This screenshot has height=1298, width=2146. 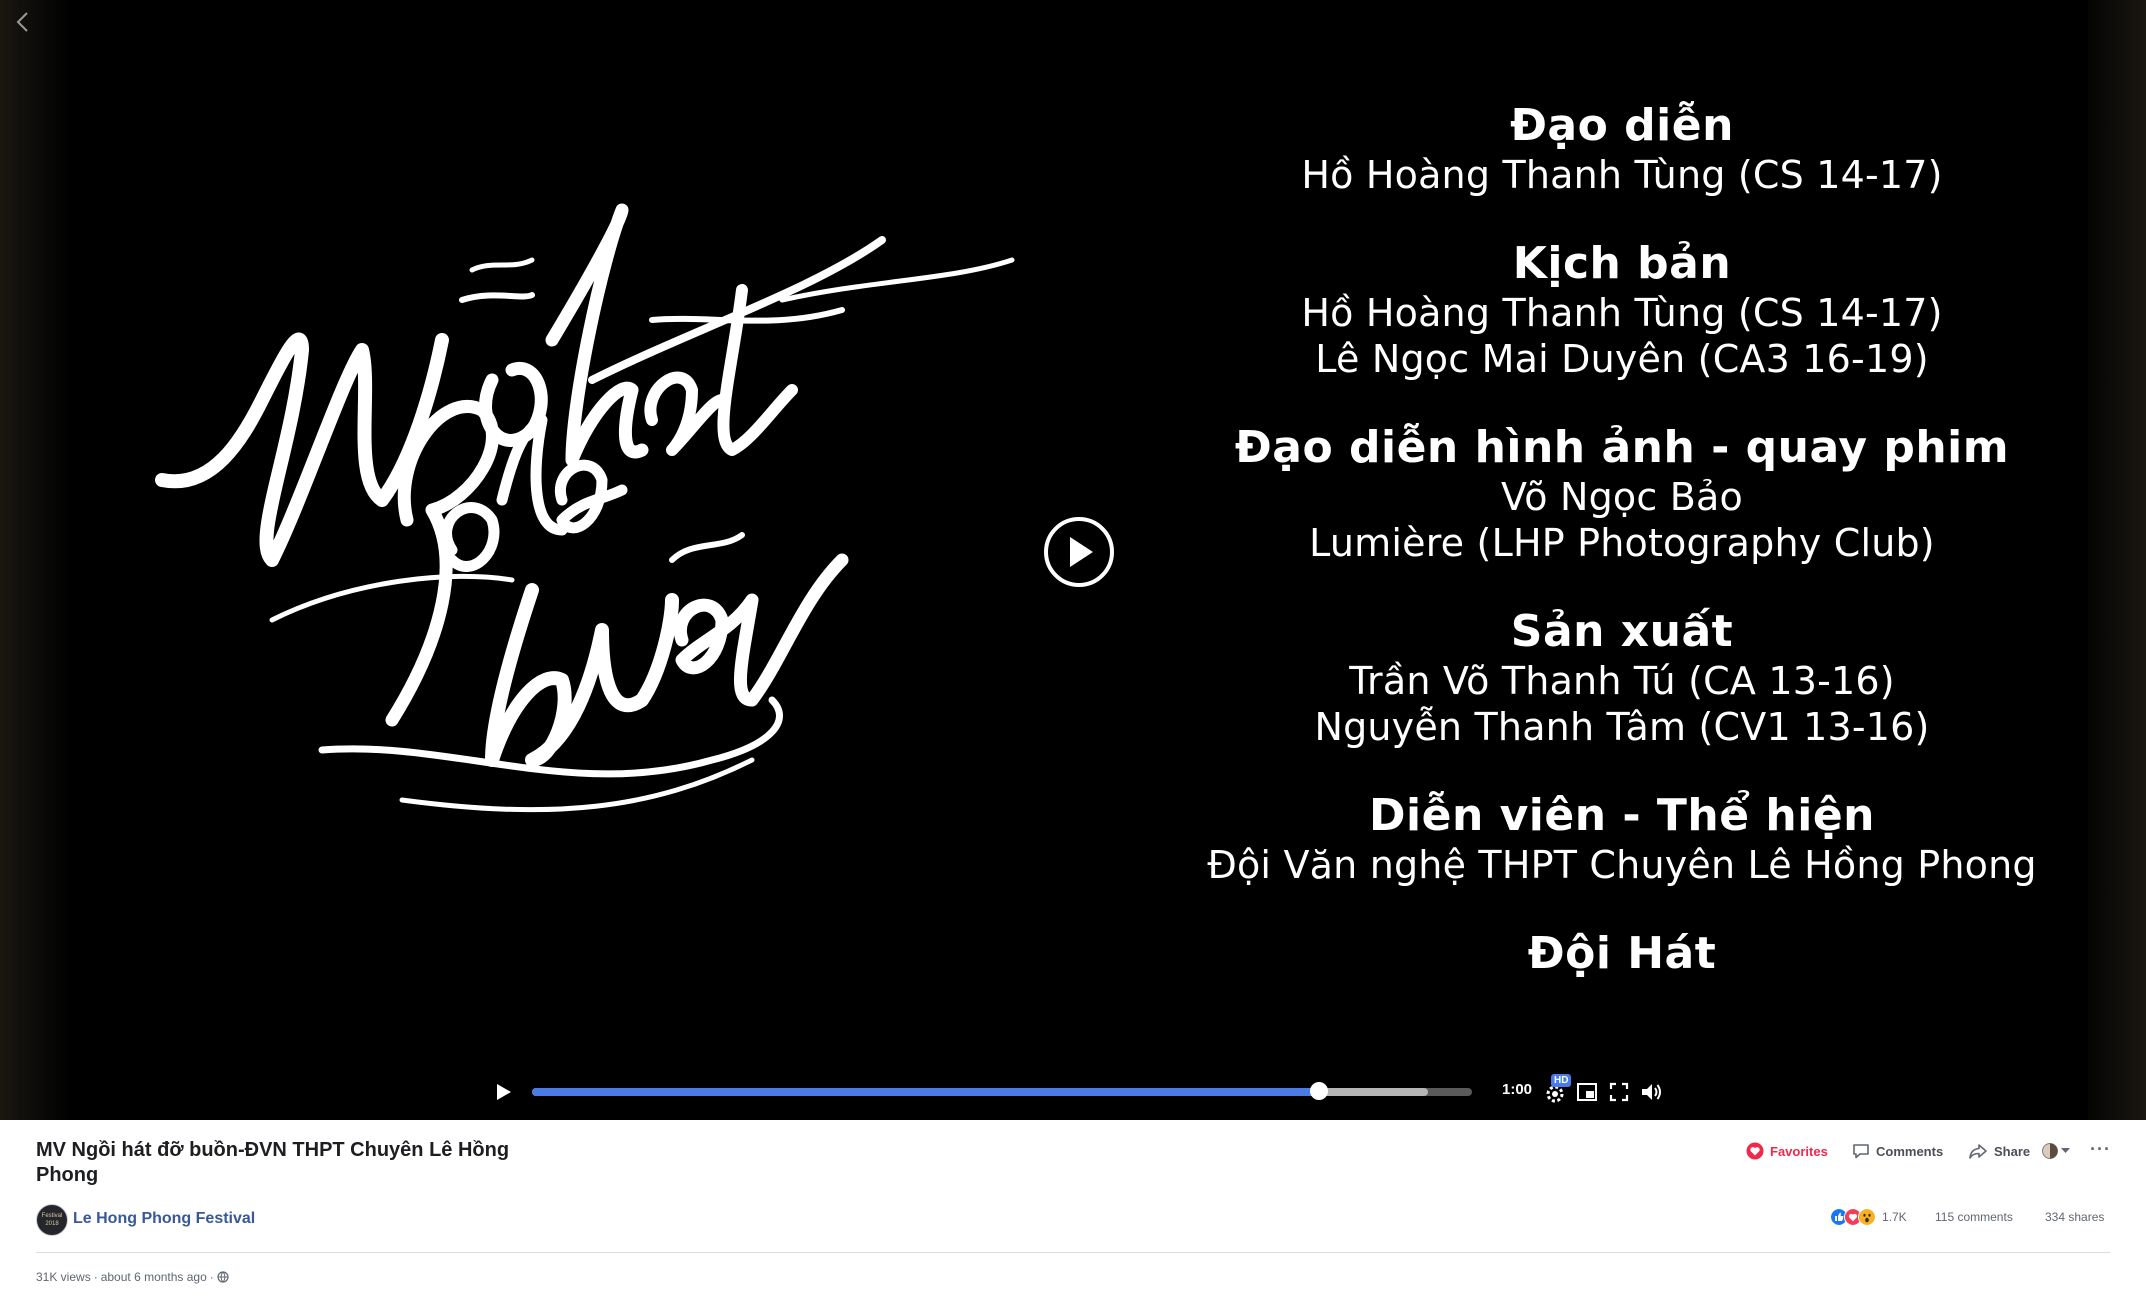 I want to click on credit-role: Sản xuất, so click(x=1622, y=631).